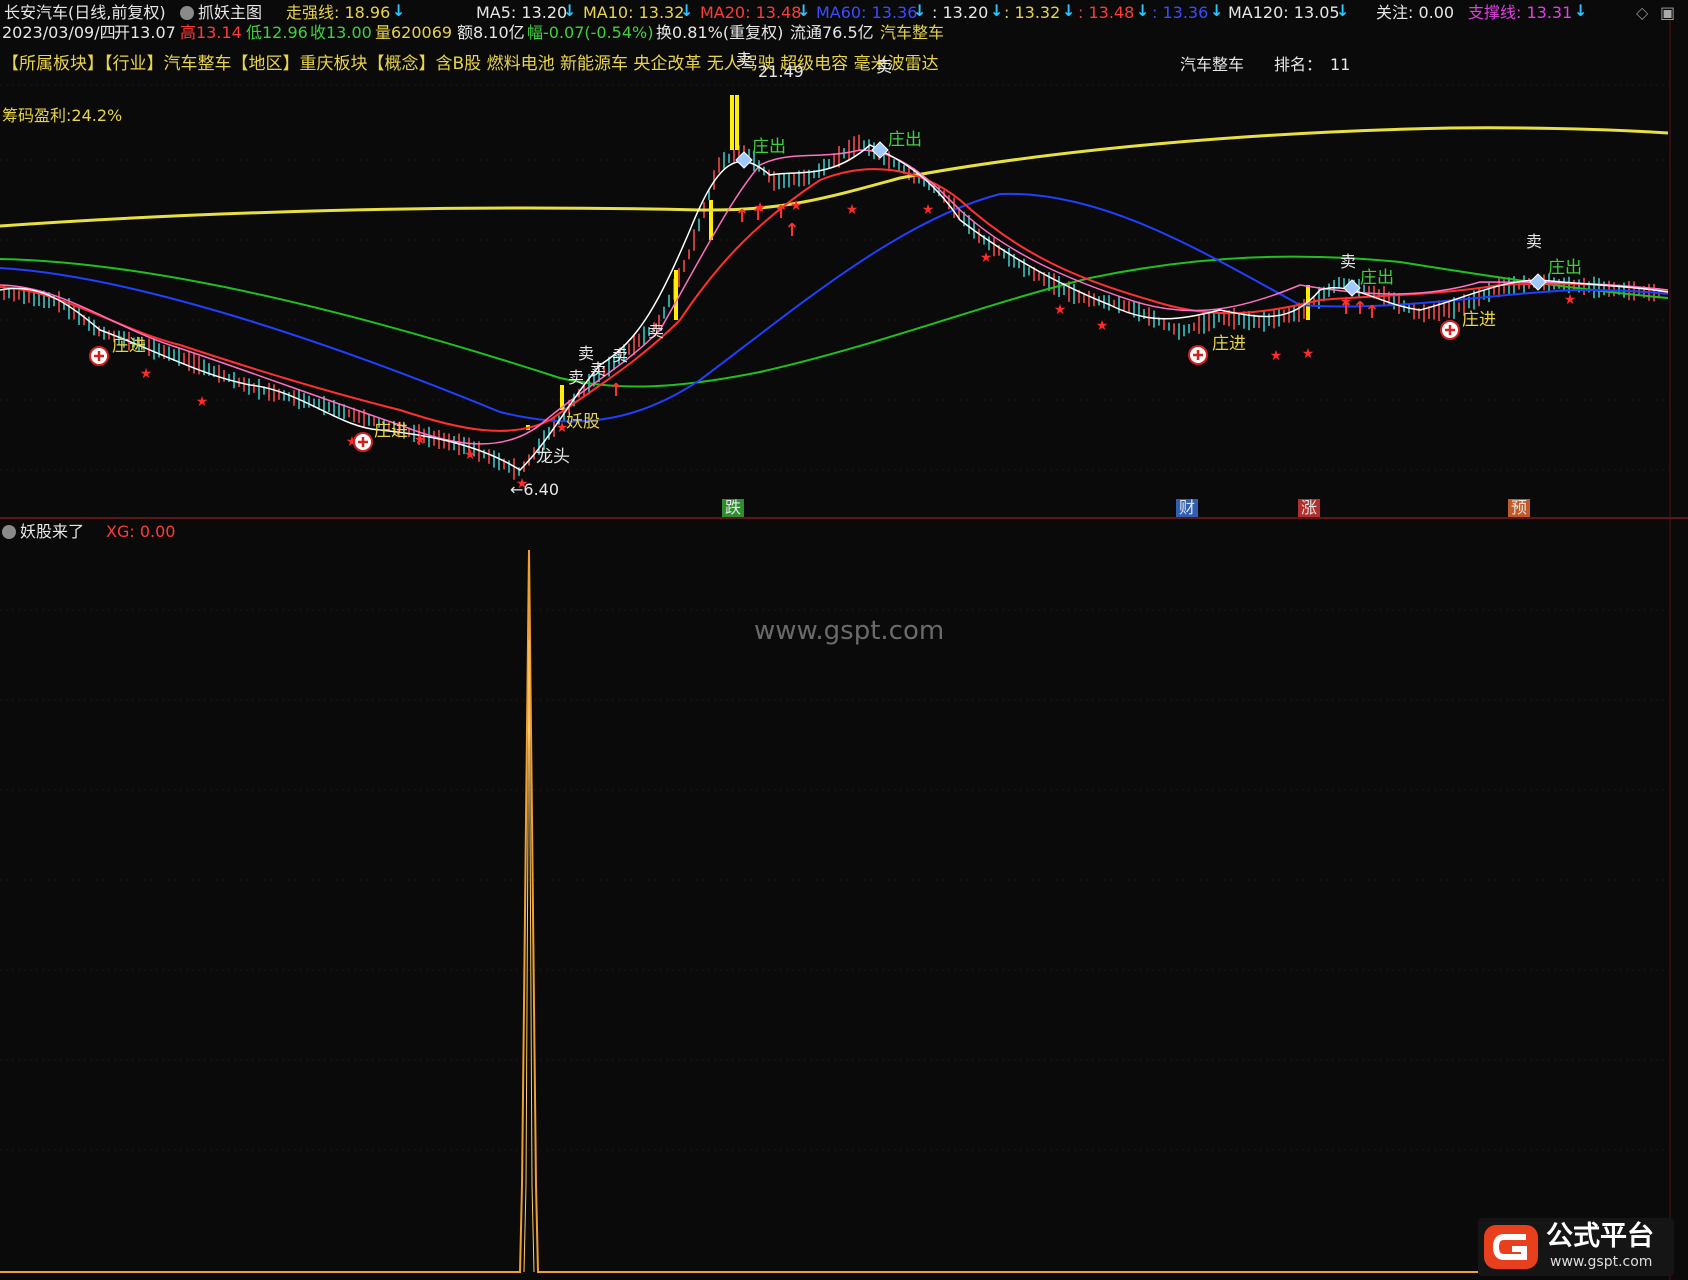  What do you see at coordinates (1340, 64) in the screenshot?
I see `rank-value: 11` at bounding box center [1340, 64].